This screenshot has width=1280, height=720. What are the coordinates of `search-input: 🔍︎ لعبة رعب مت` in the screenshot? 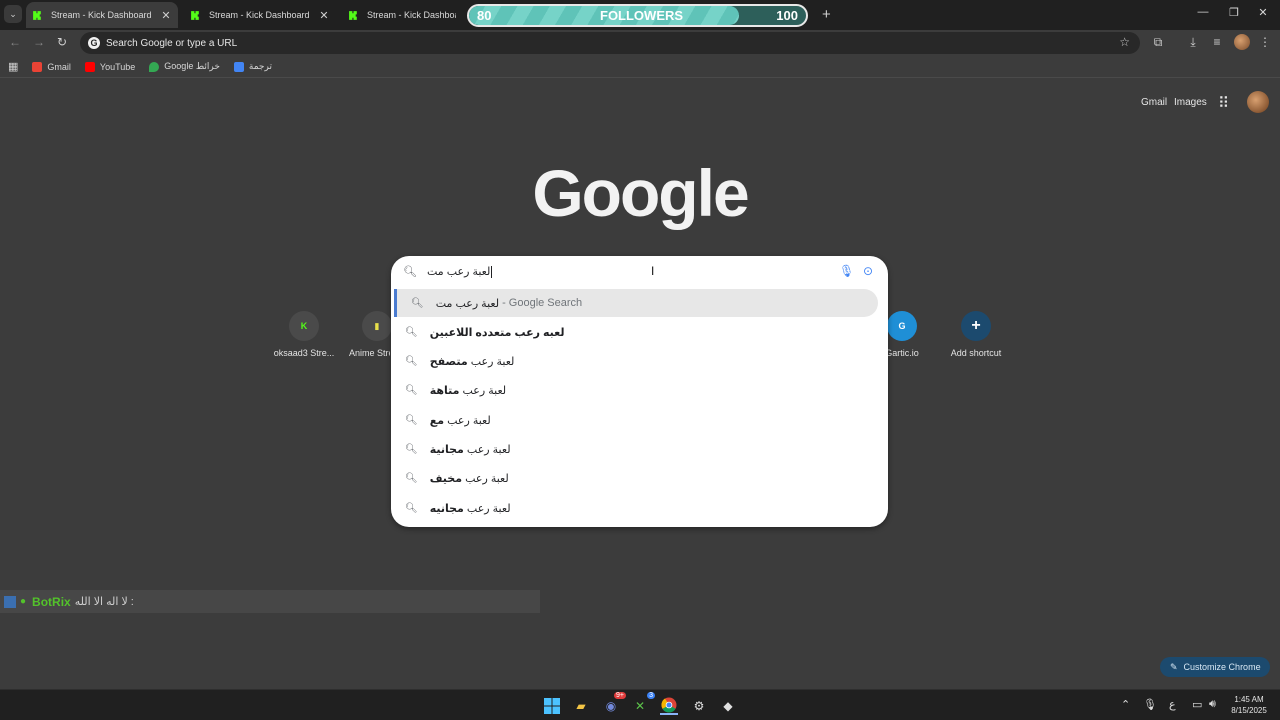 It's located at (639, 271).